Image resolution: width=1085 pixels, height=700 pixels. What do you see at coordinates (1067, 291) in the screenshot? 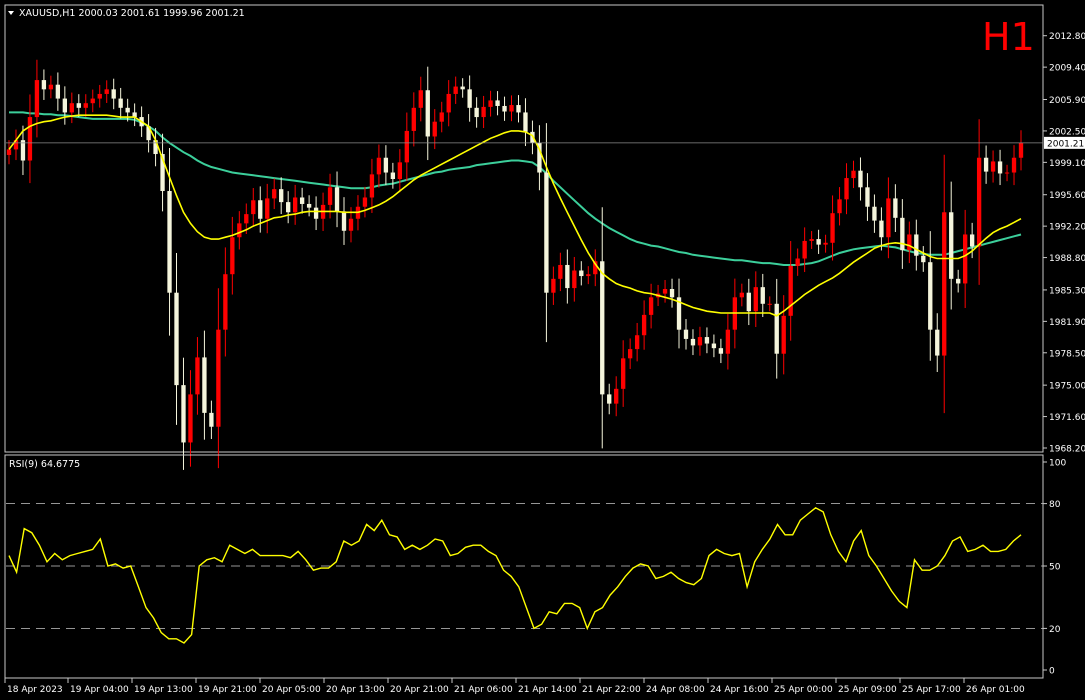
I see `price-tick-label: 1985.30` at bounding box center [1067, 291].